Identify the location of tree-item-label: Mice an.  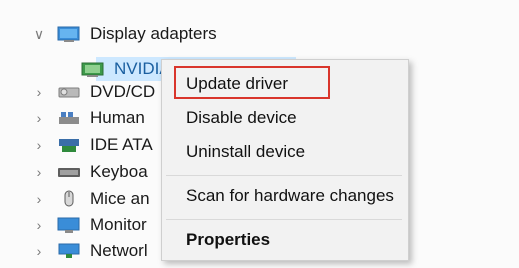
(120, 198).